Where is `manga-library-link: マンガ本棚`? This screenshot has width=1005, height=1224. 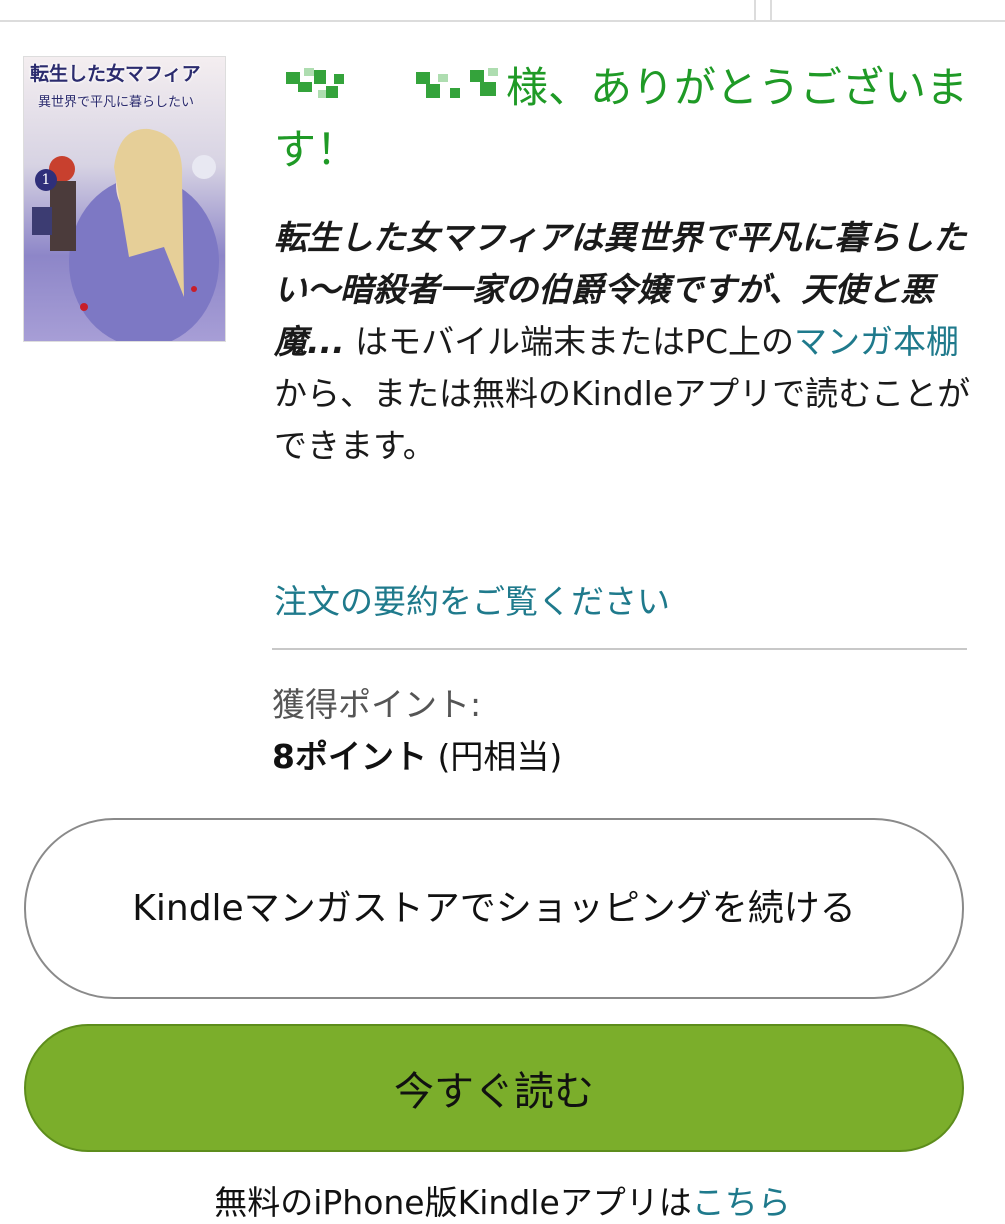
manga-library-link: マンガ本棚 is located at coordinates (876, 341).